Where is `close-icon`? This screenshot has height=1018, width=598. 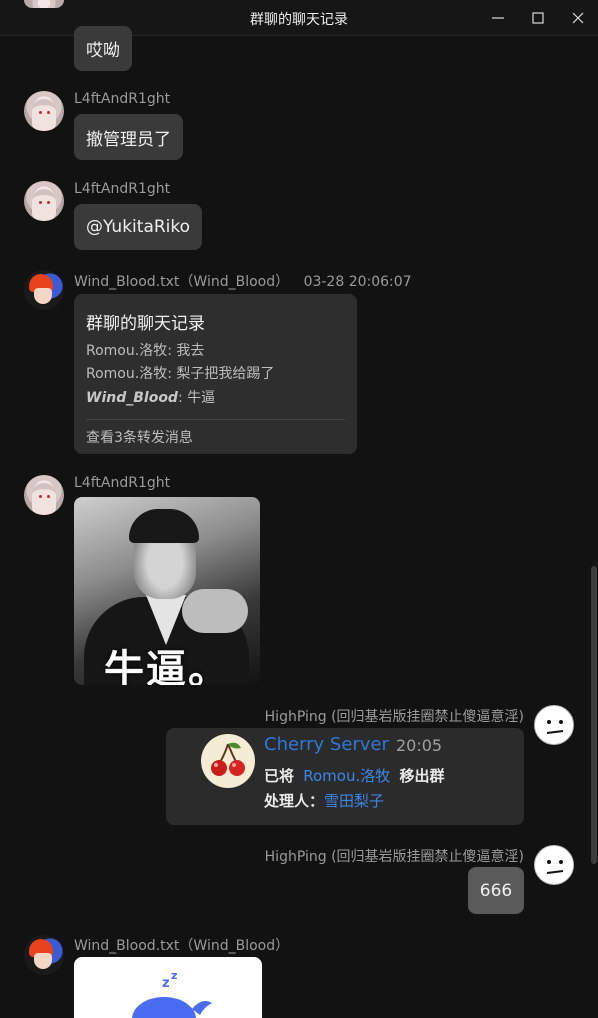 close-icon is located at coordinates (578, 18).